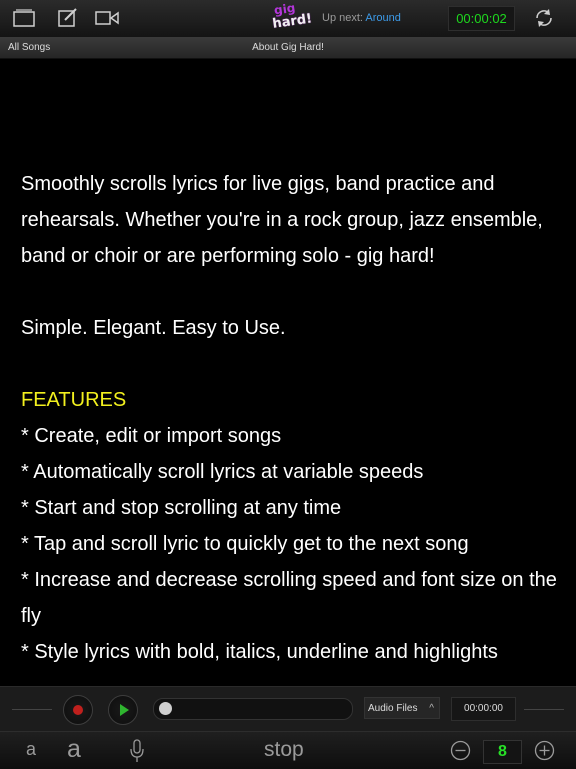 The image size is (576, 769). What do you see at coordinates (181, 508) in the screenshot?
I see `feature-item: * Start and stop scrolling at any time` at bounding box center [181, 508].